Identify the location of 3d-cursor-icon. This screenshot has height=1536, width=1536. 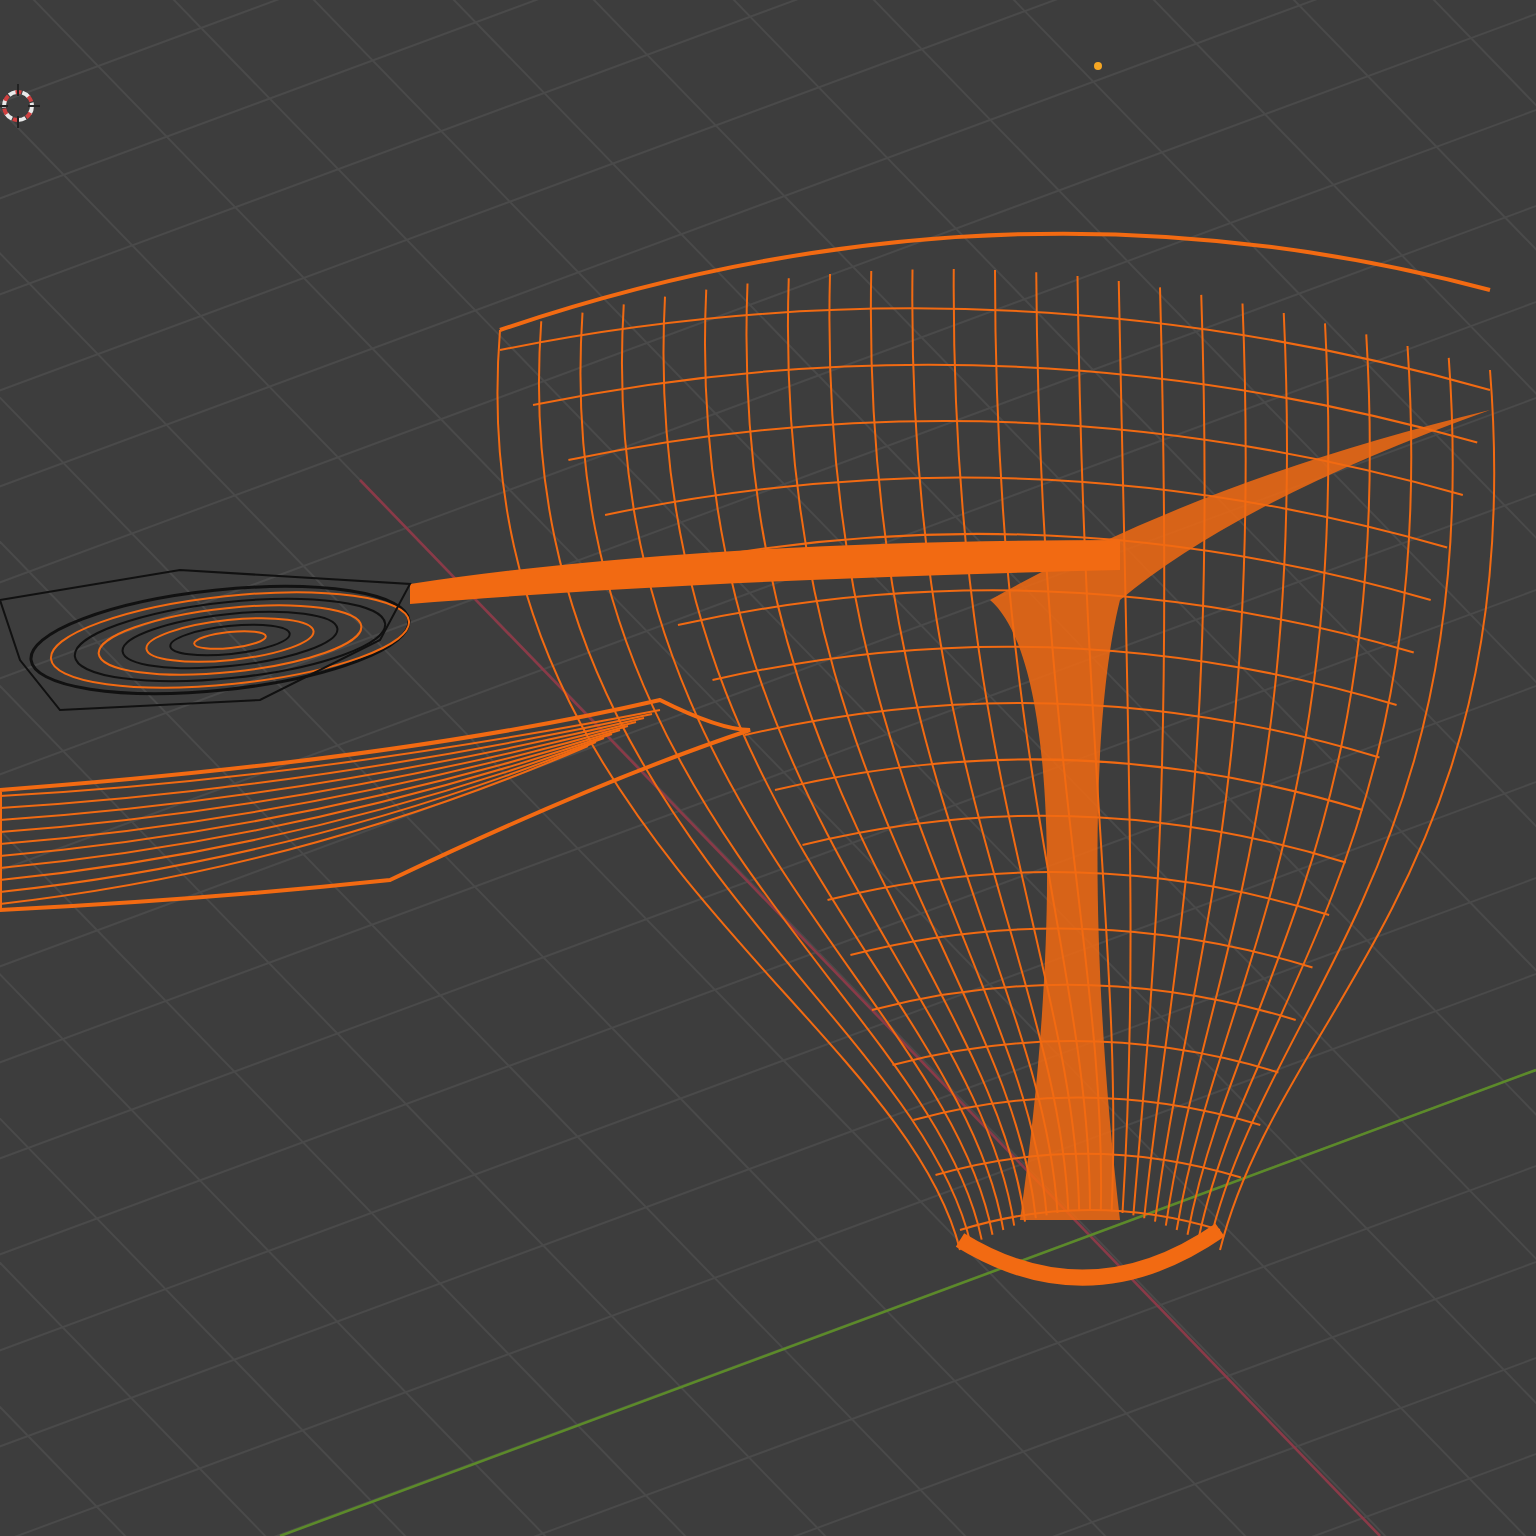
(20, 106).